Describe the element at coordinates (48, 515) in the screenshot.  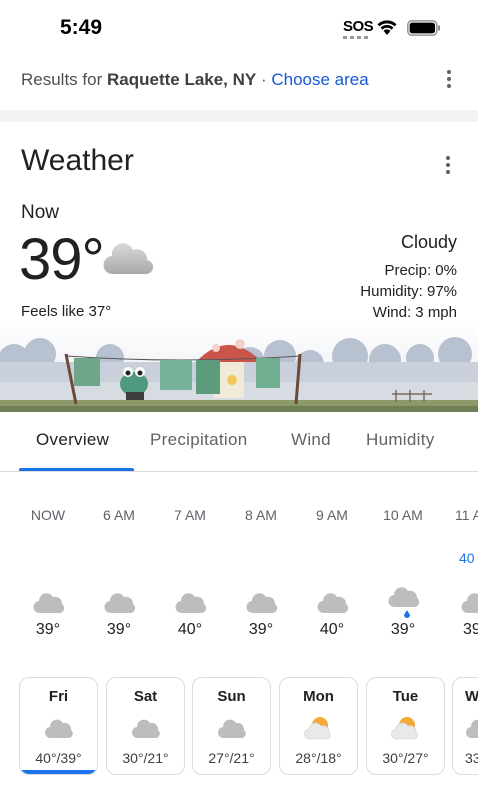
I see `hour-label: NOW` at that location.